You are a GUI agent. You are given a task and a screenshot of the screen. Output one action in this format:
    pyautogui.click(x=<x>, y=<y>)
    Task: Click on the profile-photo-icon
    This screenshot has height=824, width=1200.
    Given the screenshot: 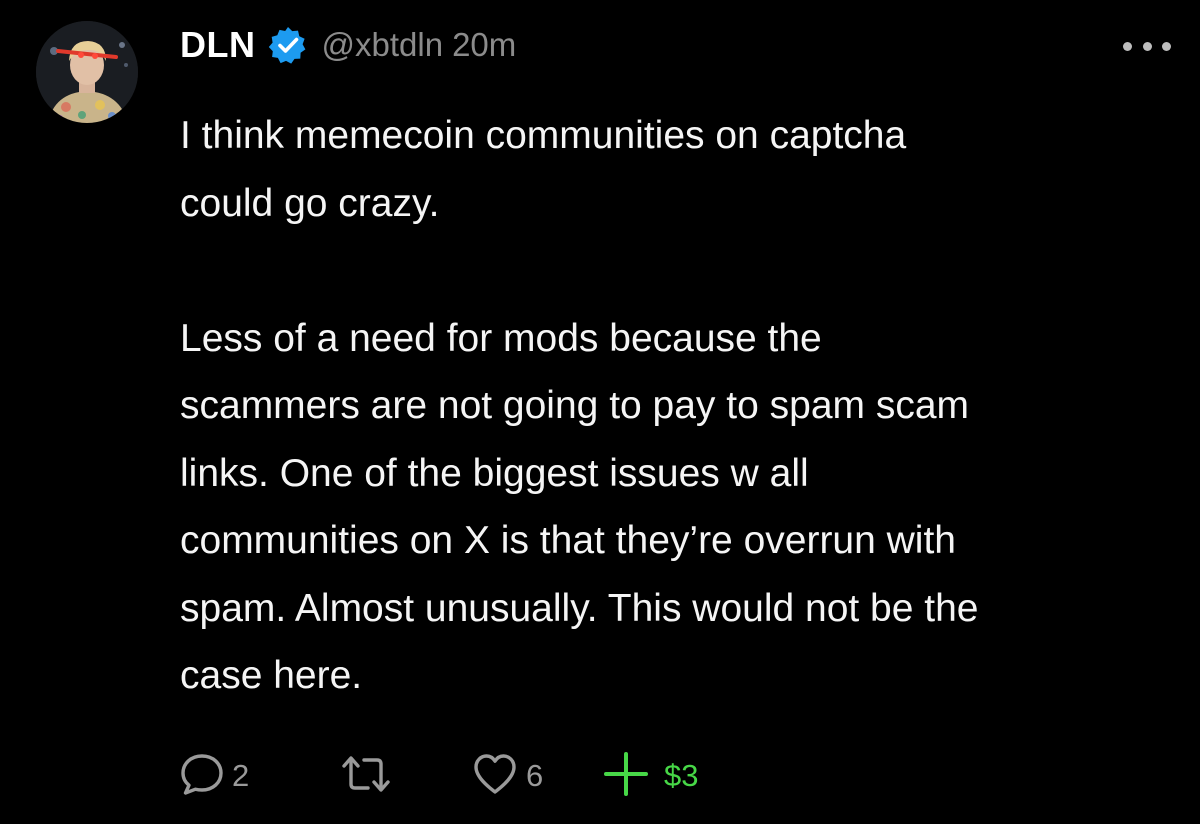 What is the action you would take?
    pyautogui.click(x=87, y=72)
    